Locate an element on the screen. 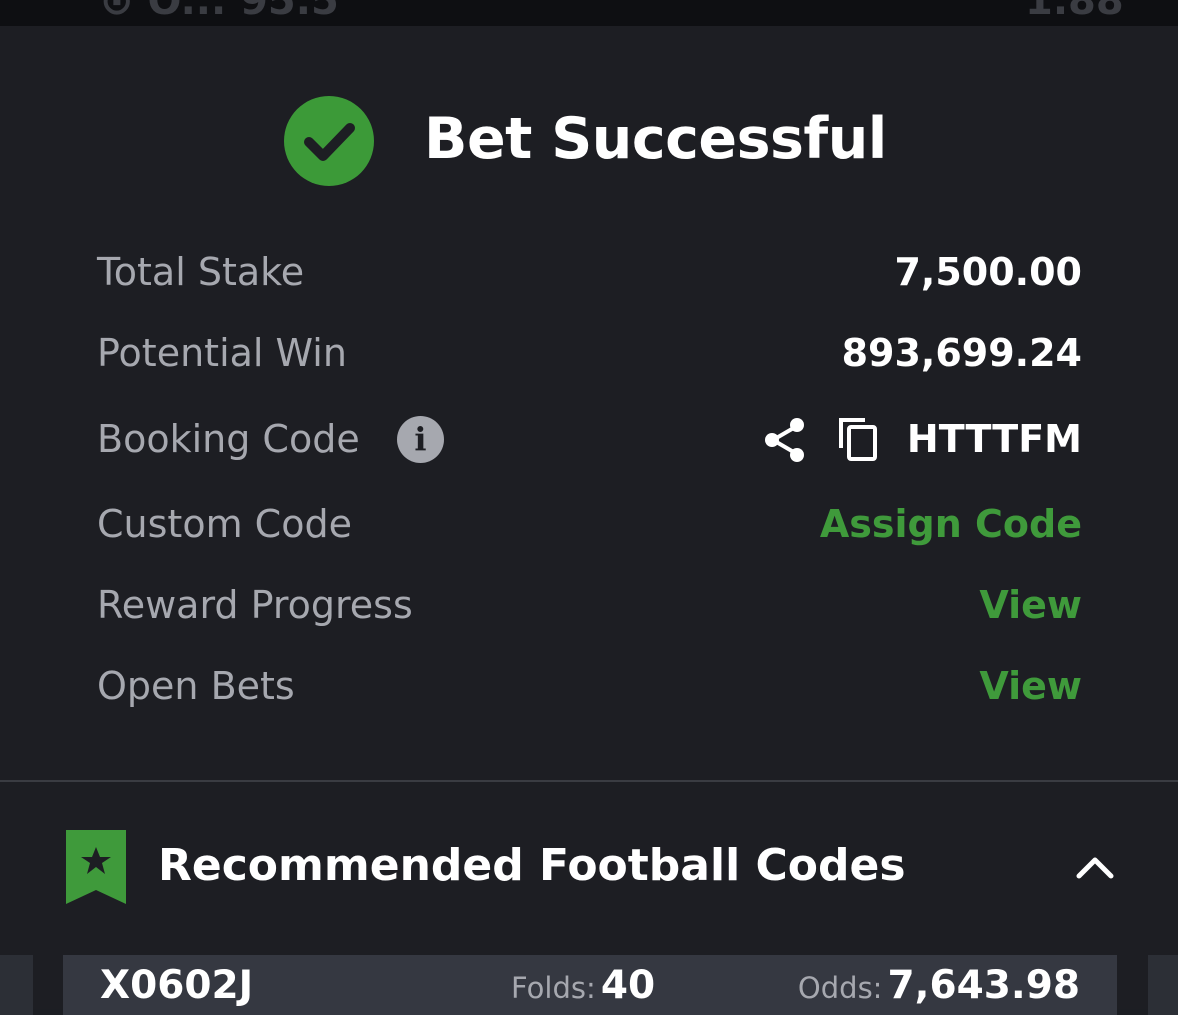 Image resolution: width=1178 pixels, height=1015 pixels. booking-code-value: HTTTFM is located at coordinates (994, 439).